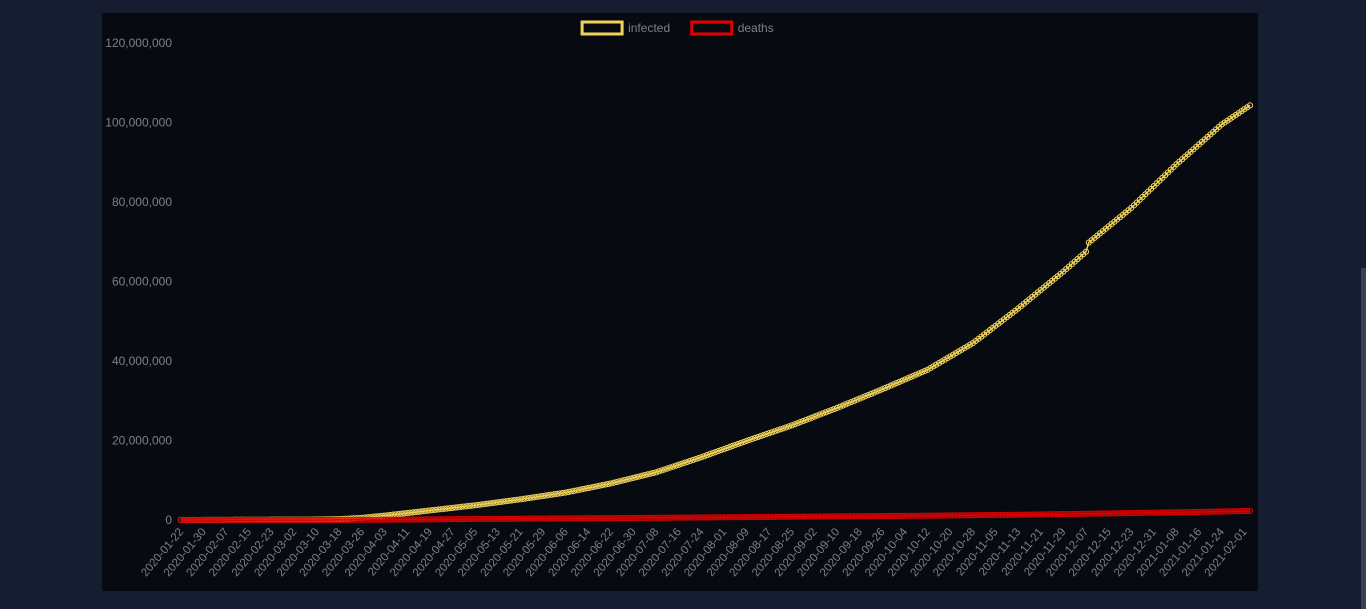 This screenshot has width=1366, height=609. What do you see at coordinates (138, 43) in the screenshot?
I see `y-tick-label: 120,000,000` at bounding box center [138, 43].